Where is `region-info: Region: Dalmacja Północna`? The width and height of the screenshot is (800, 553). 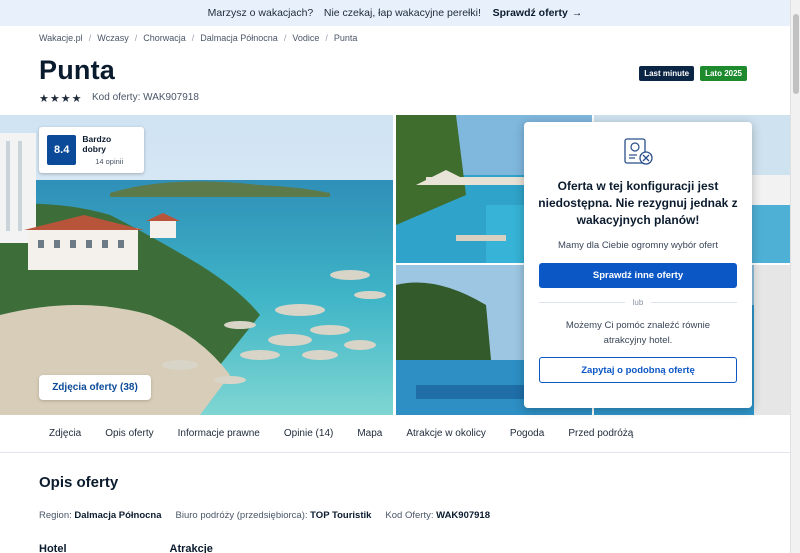 region-info: Region: Dalmacja Północna is located at coordinates (100, 515).